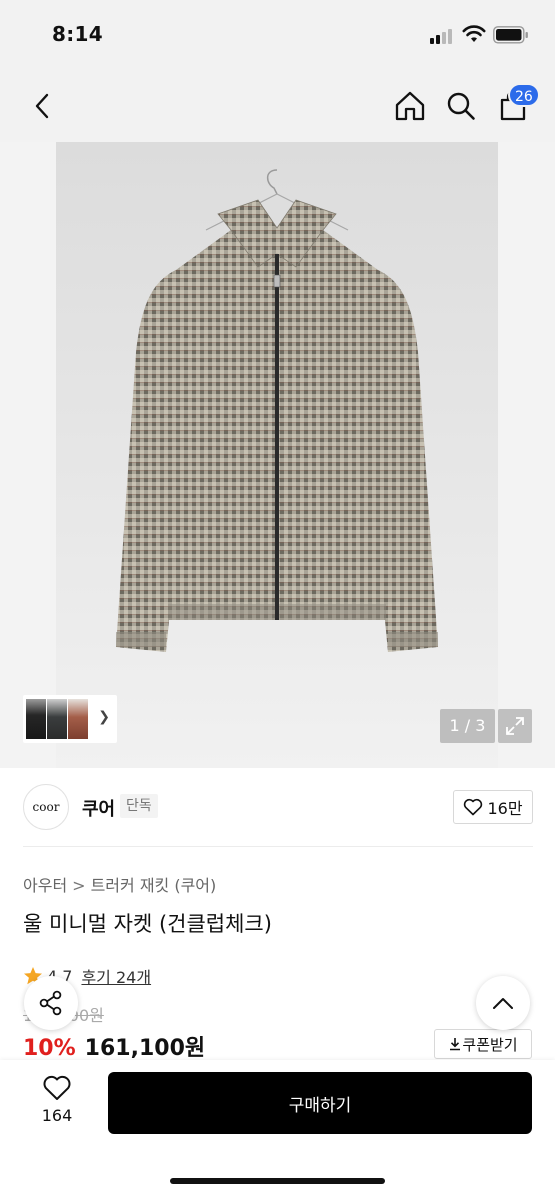 This screenshot has width=555, height=1200. I want to click on back-button, so click(42, 106).